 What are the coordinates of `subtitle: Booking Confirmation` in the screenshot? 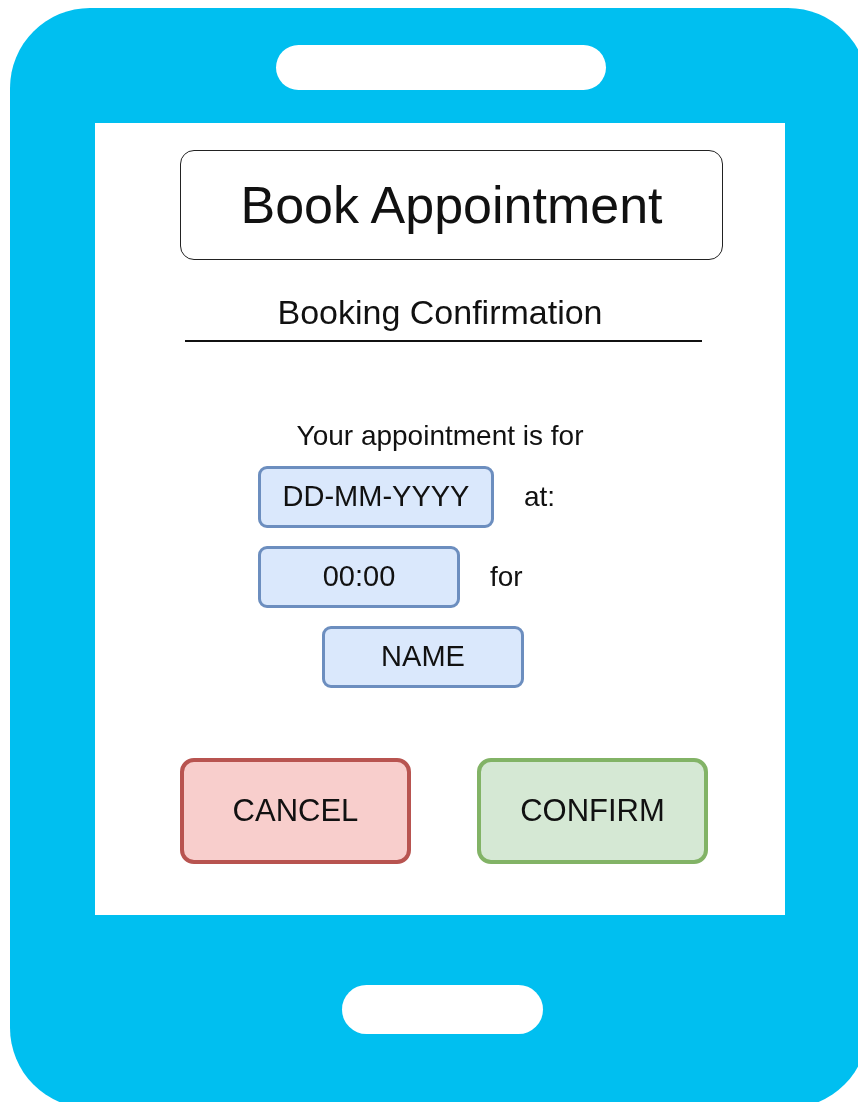 It's located at (440, 312).